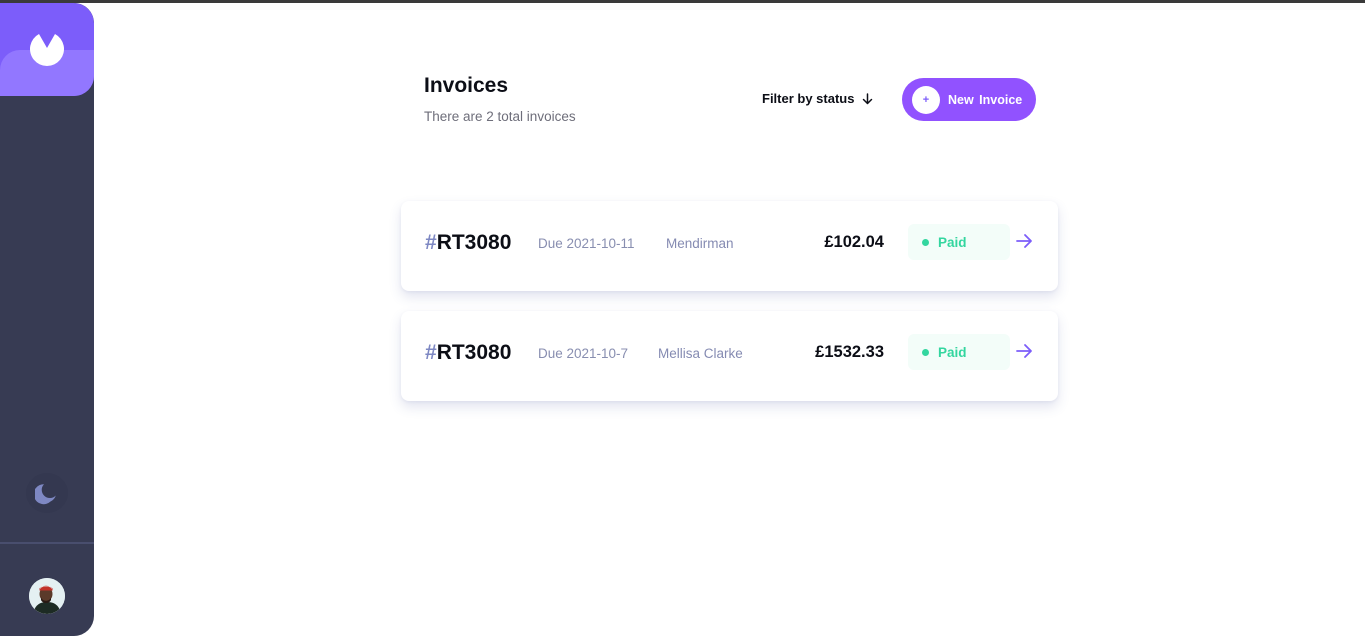  I want to click on filter-by-status-dropdown: Filter by status, so click(817, 98).